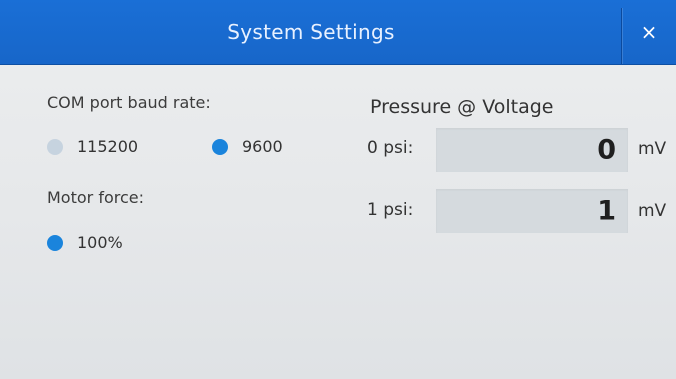  What do you see at coordinates (390, 210) in the screenshot?
I see `pressure-row-label-1psi: 1 psi:` at bounding box center [390, 210].